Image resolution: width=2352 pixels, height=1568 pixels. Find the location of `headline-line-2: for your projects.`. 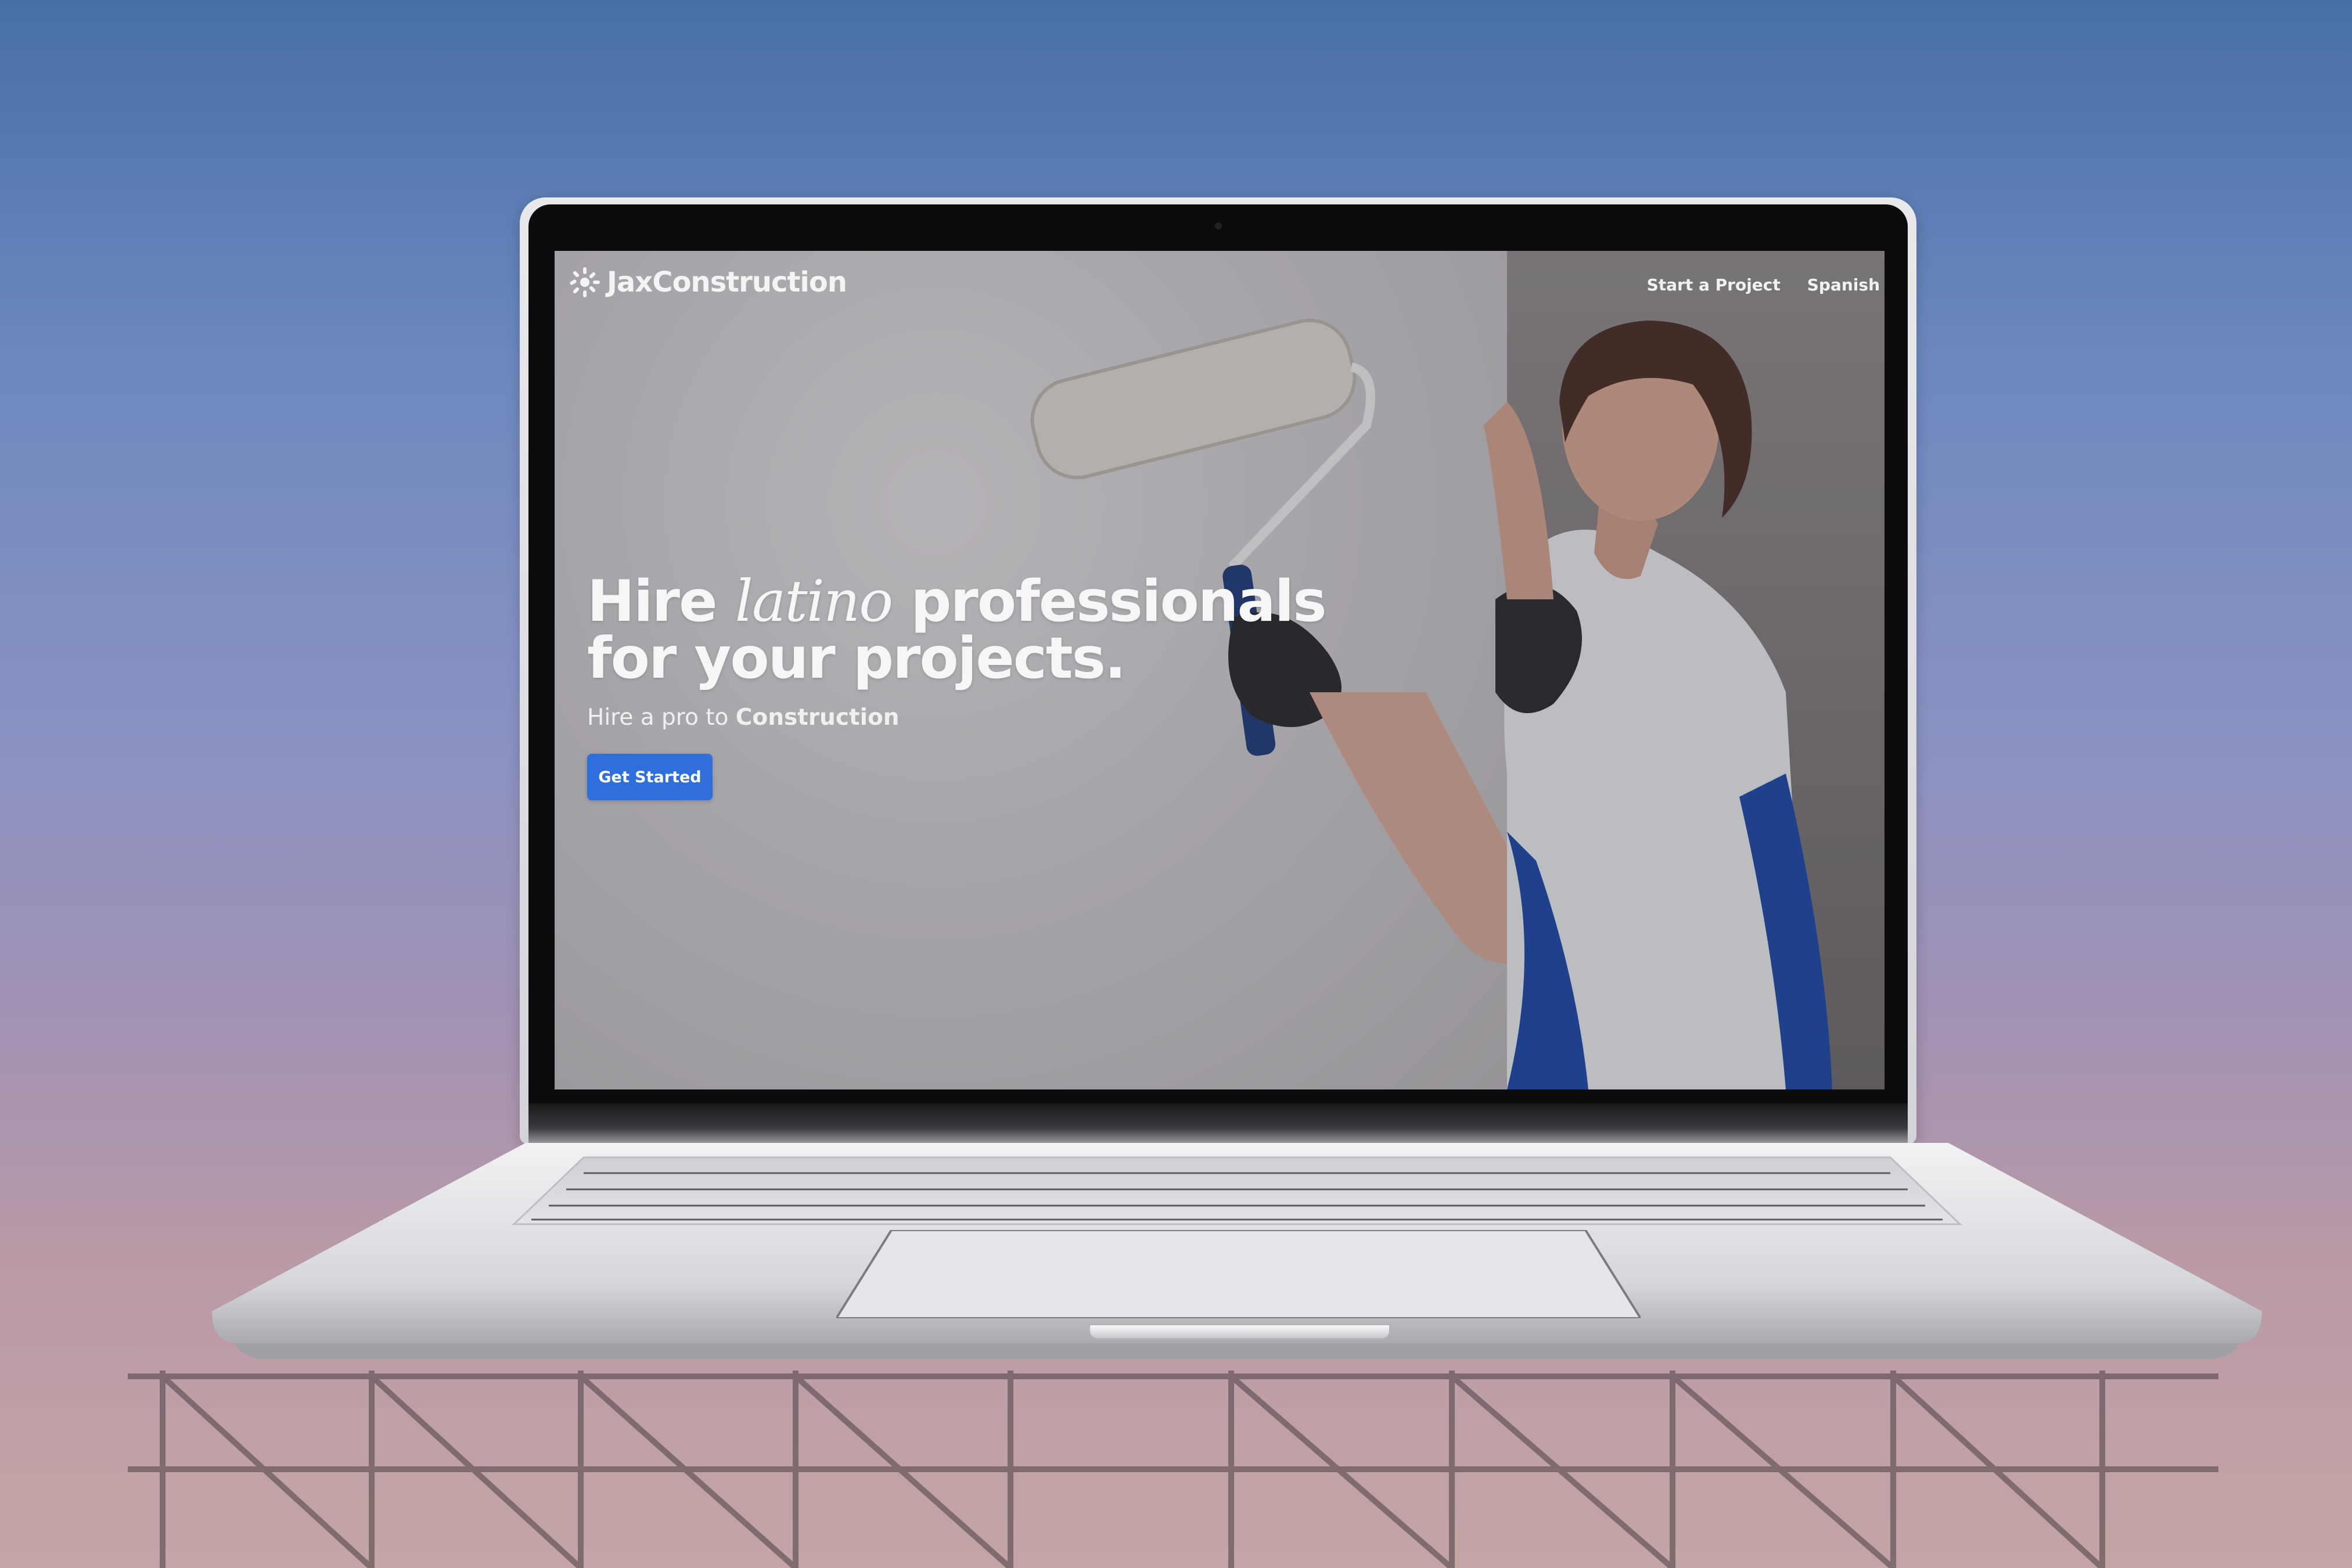

headline-line-2: for your projects. is located at coordinates (856, 658).